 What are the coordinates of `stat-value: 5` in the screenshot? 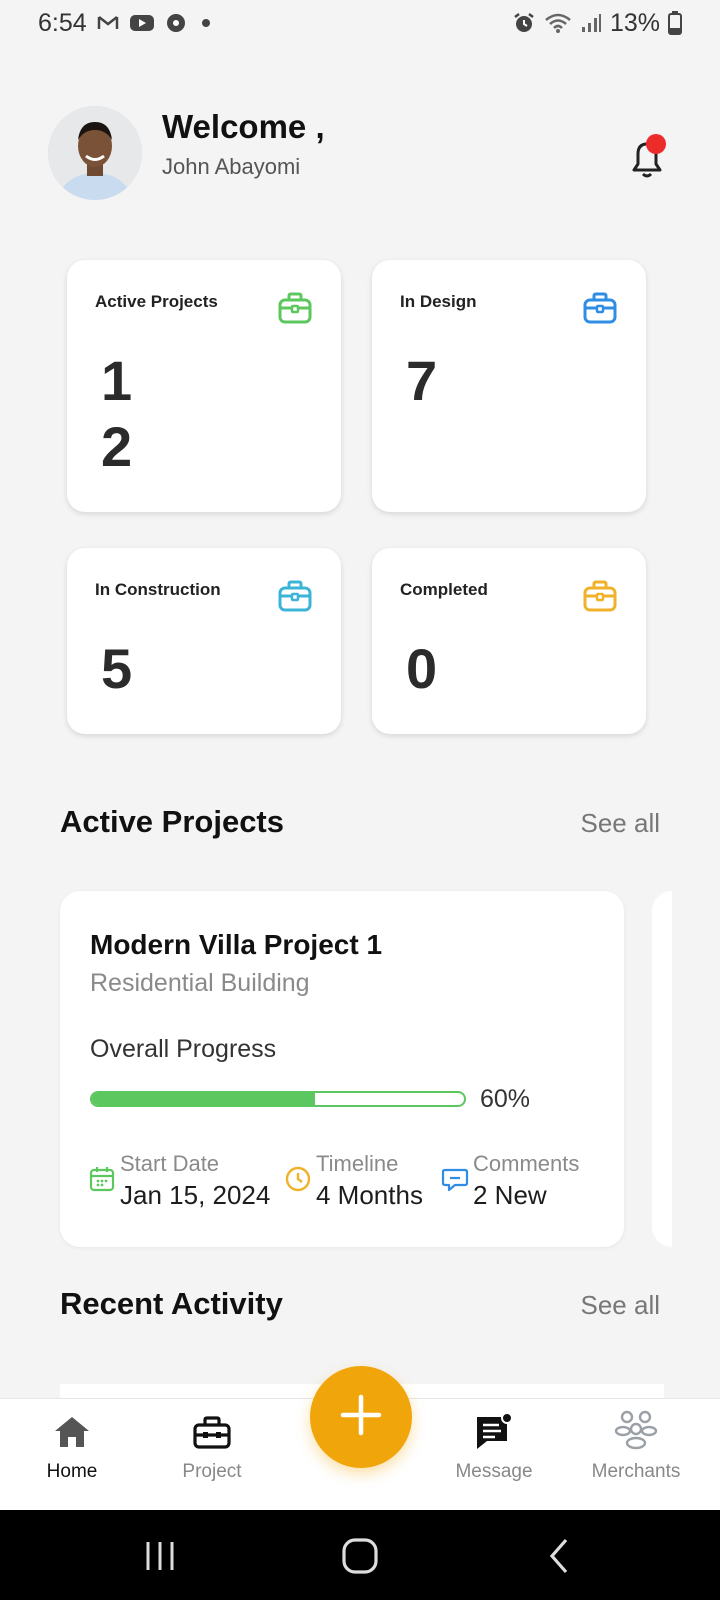 It's located at (117, 668).